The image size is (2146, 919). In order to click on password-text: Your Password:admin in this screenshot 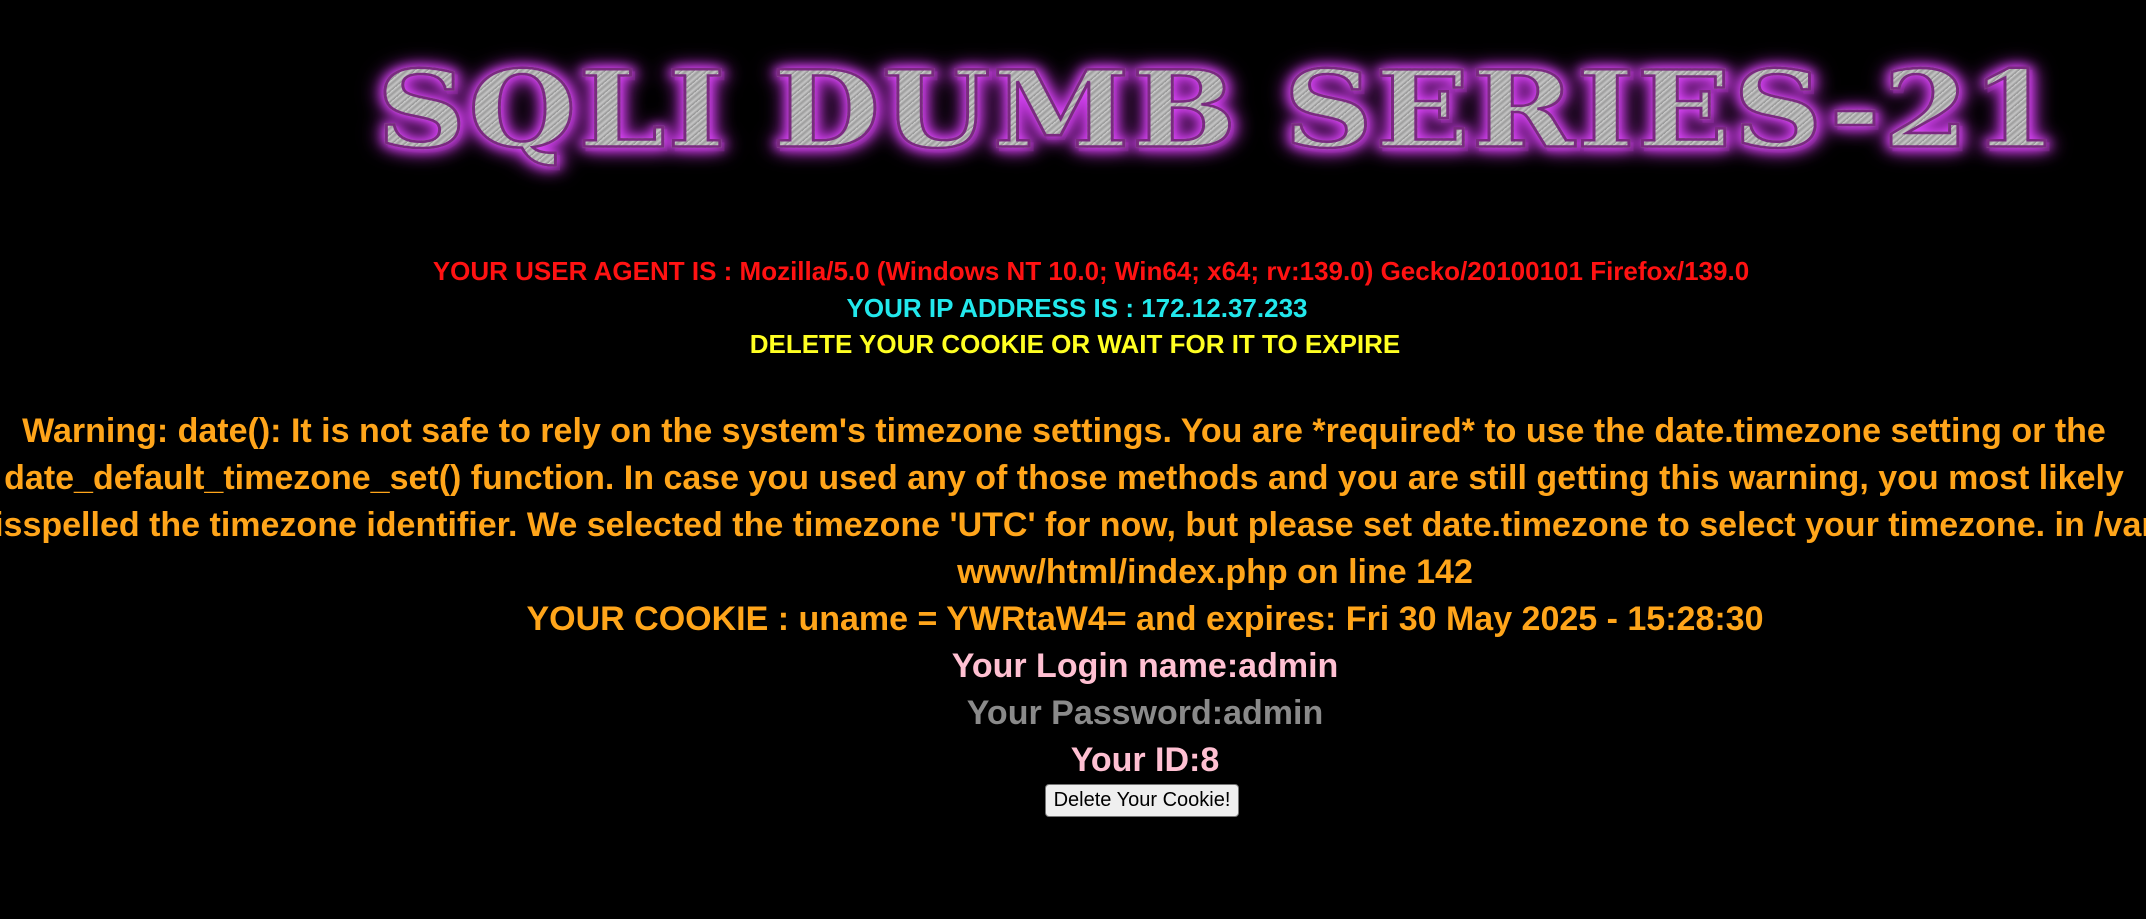, I will do `click(1145, 713)`.